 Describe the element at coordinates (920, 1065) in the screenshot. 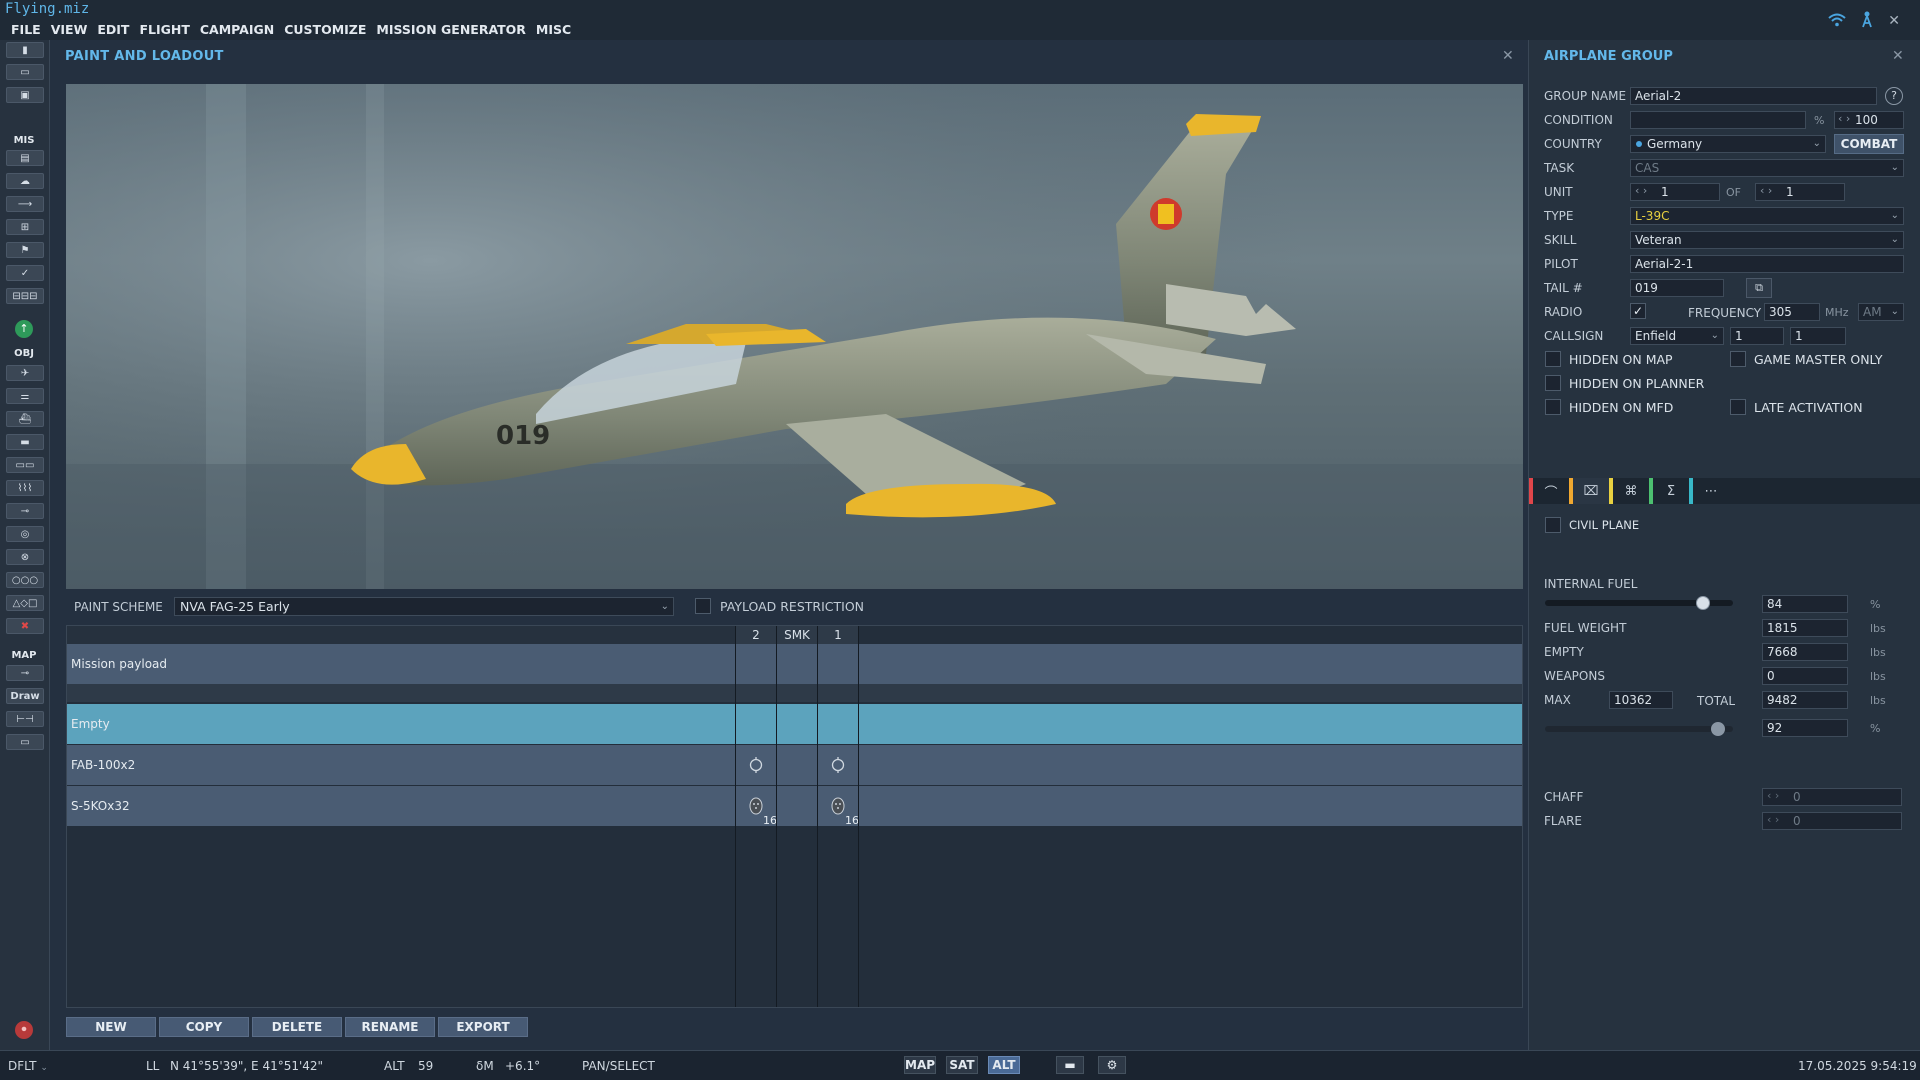

I see `map-view-button: MAP` at that location.